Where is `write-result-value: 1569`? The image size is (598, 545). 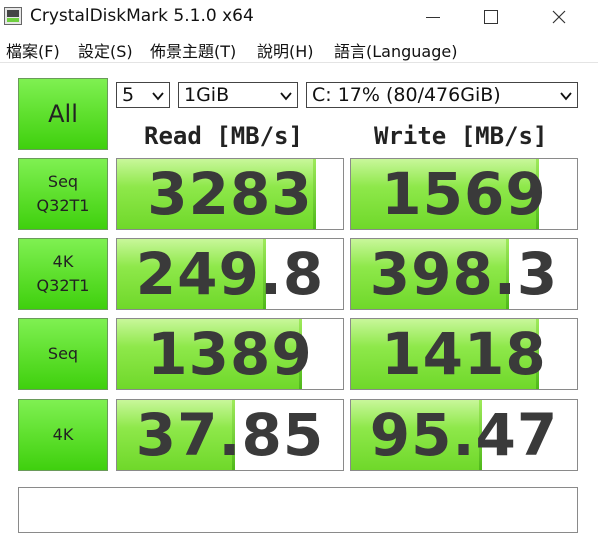 write-result-value: 1569 is located at coordinates (464, 194).